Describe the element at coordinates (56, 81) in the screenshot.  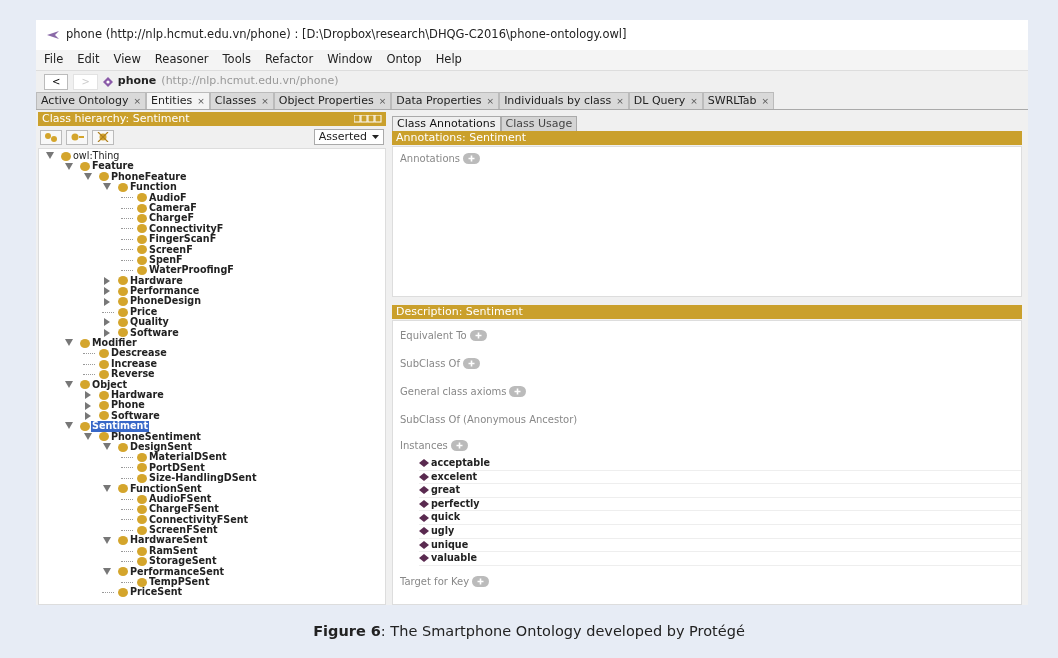
I see `back-button: <` at that location.